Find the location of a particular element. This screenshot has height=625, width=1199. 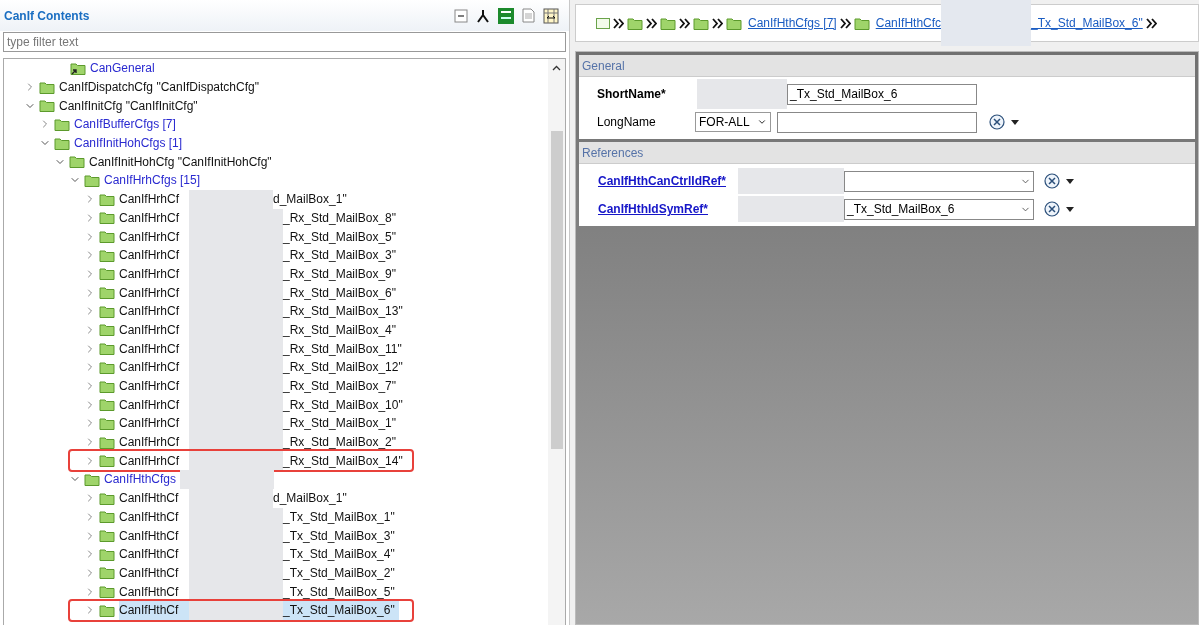

tree-item: CanIfHrhCf _Rx_Std_MailBox_3" is located at coordinates (259, 255).